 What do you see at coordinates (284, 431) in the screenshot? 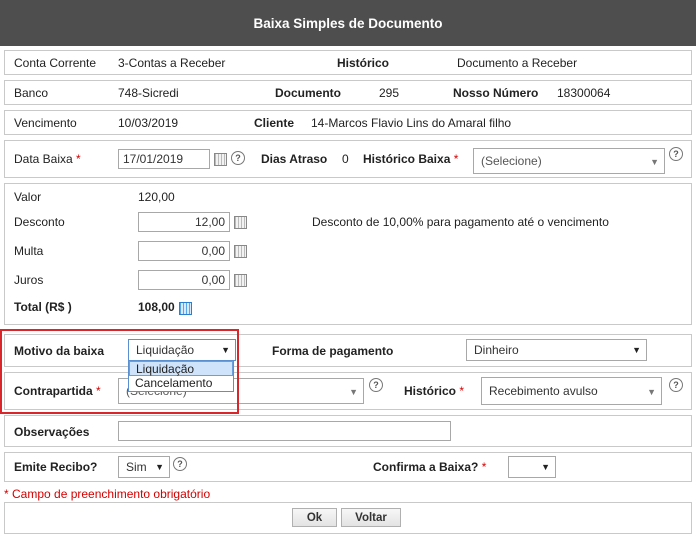
I see `observacoes-input` at bounding box center [284, 431].